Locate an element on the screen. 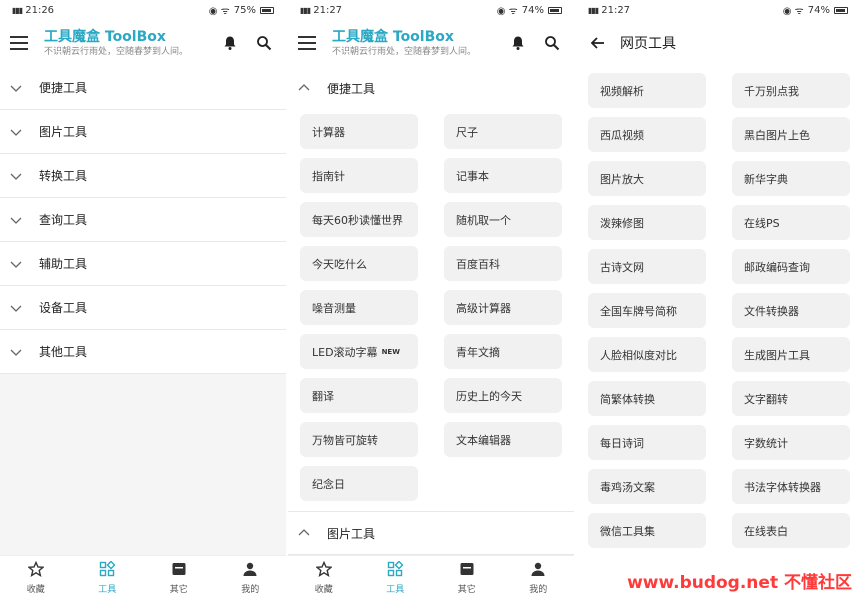 This screenshot has height=599, width=860. tool-button: LED滚动字幕 NEW is located at coordinates (359, 351).